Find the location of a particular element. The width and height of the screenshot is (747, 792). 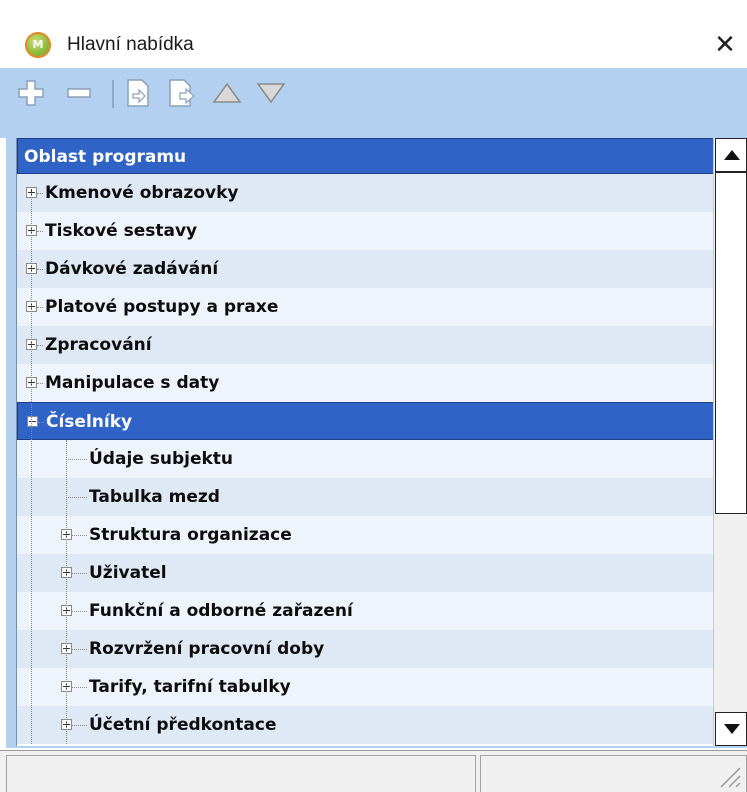

tree-item-label: Struktura organizace is located at coordinates (190, 535).